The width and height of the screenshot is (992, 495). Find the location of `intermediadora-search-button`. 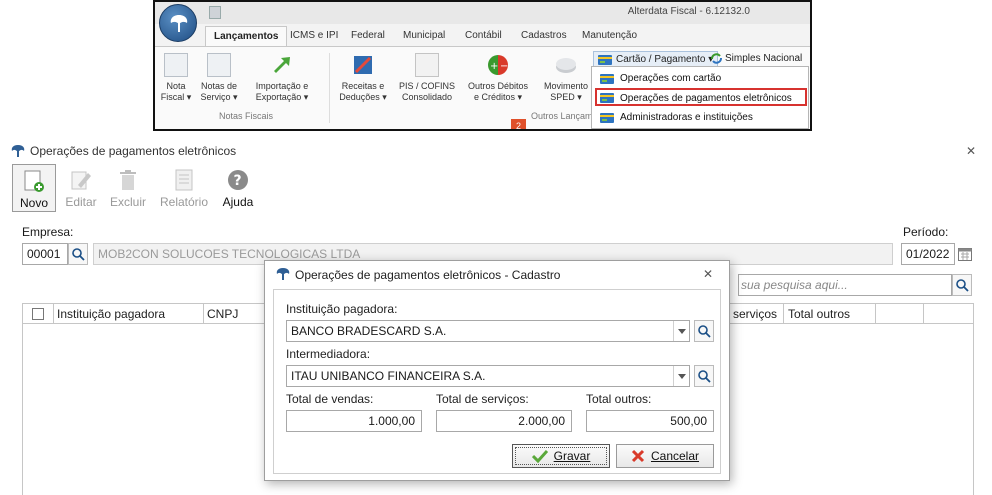

intermediadora-search-button is located at coordinates (704, 376).